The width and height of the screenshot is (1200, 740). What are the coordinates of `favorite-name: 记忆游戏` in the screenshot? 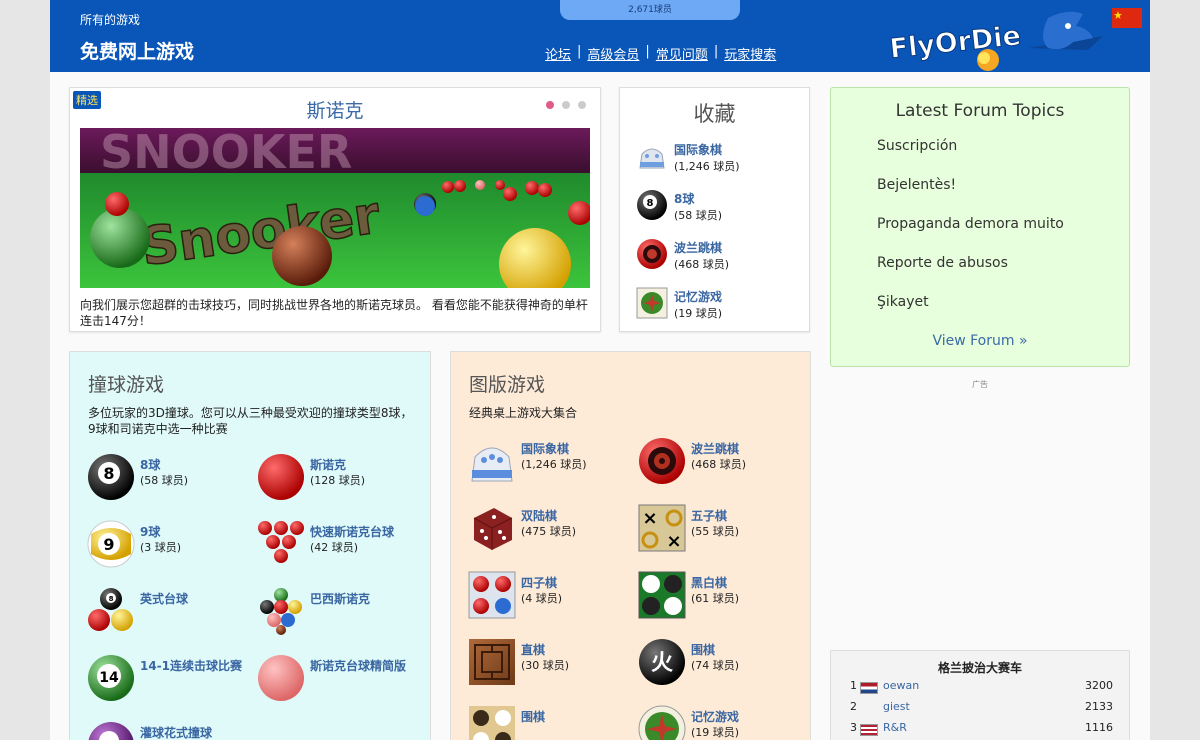 It's located at (698, 296).